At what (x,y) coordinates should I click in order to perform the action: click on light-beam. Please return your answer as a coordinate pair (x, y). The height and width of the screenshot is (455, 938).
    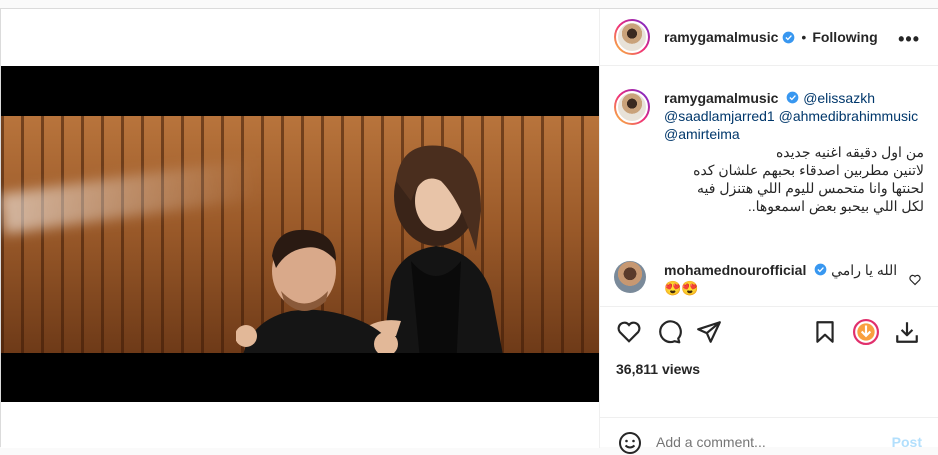
    Looking at the image, I should click on (132, 196).